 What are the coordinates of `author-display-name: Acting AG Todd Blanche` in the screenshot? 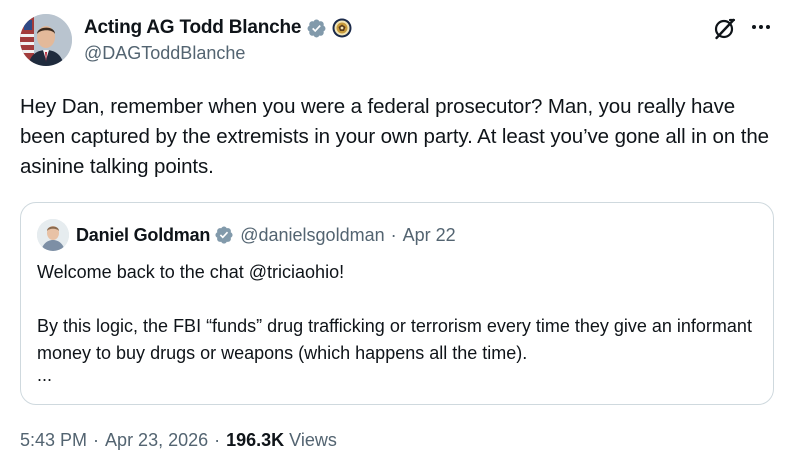 It's located at (192, 28).